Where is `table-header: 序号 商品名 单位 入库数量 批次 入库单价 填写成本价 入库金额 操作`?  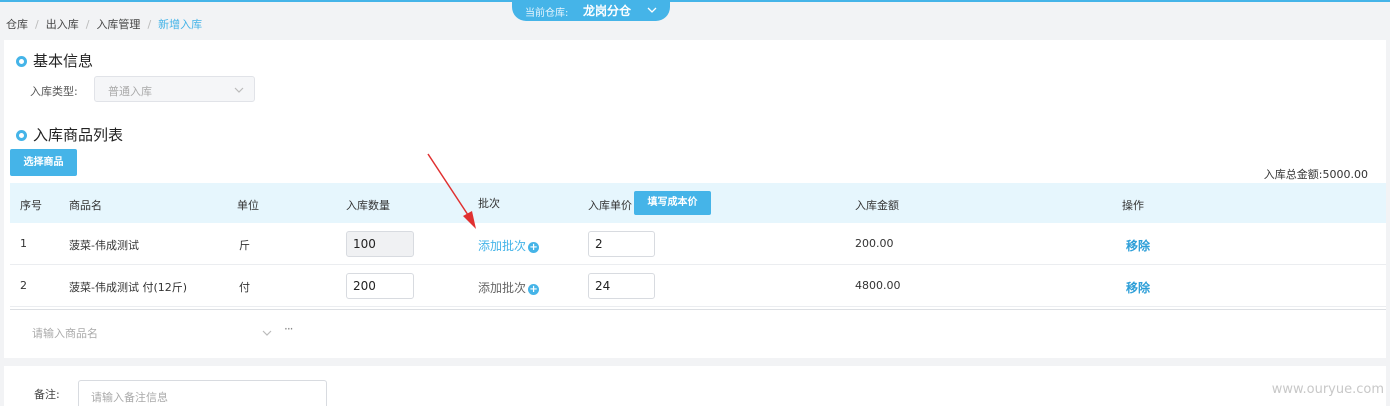 table-header: 序号 商品名 单位 入库数量 批次 入库单价 填写成本价 入库金额 操作 is located at coordinates (698, 203).